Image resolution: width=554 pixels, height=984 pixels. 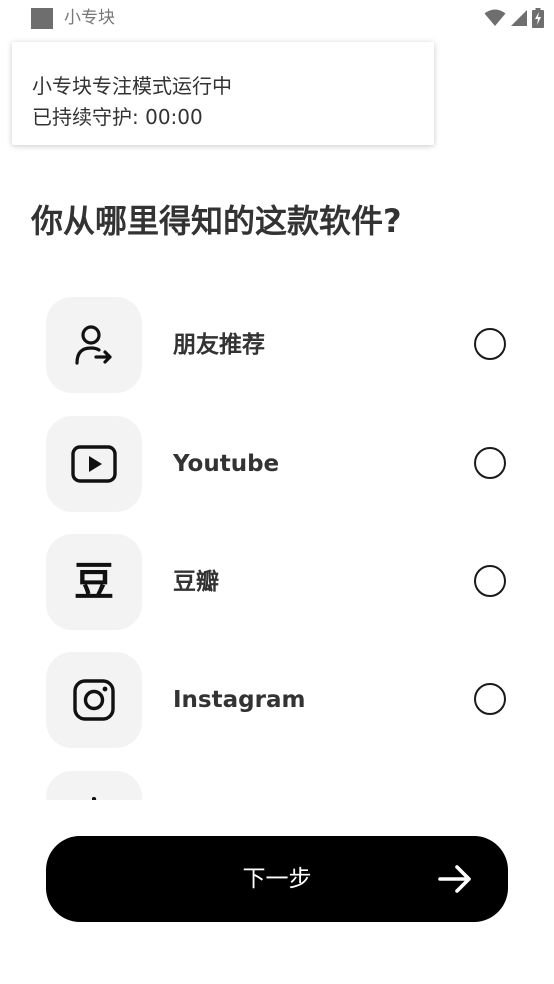 What do you see at coordinates (196, 582) in the screenshot?
I see `option-label: 豆瓣` at bounding box center [196, 582].